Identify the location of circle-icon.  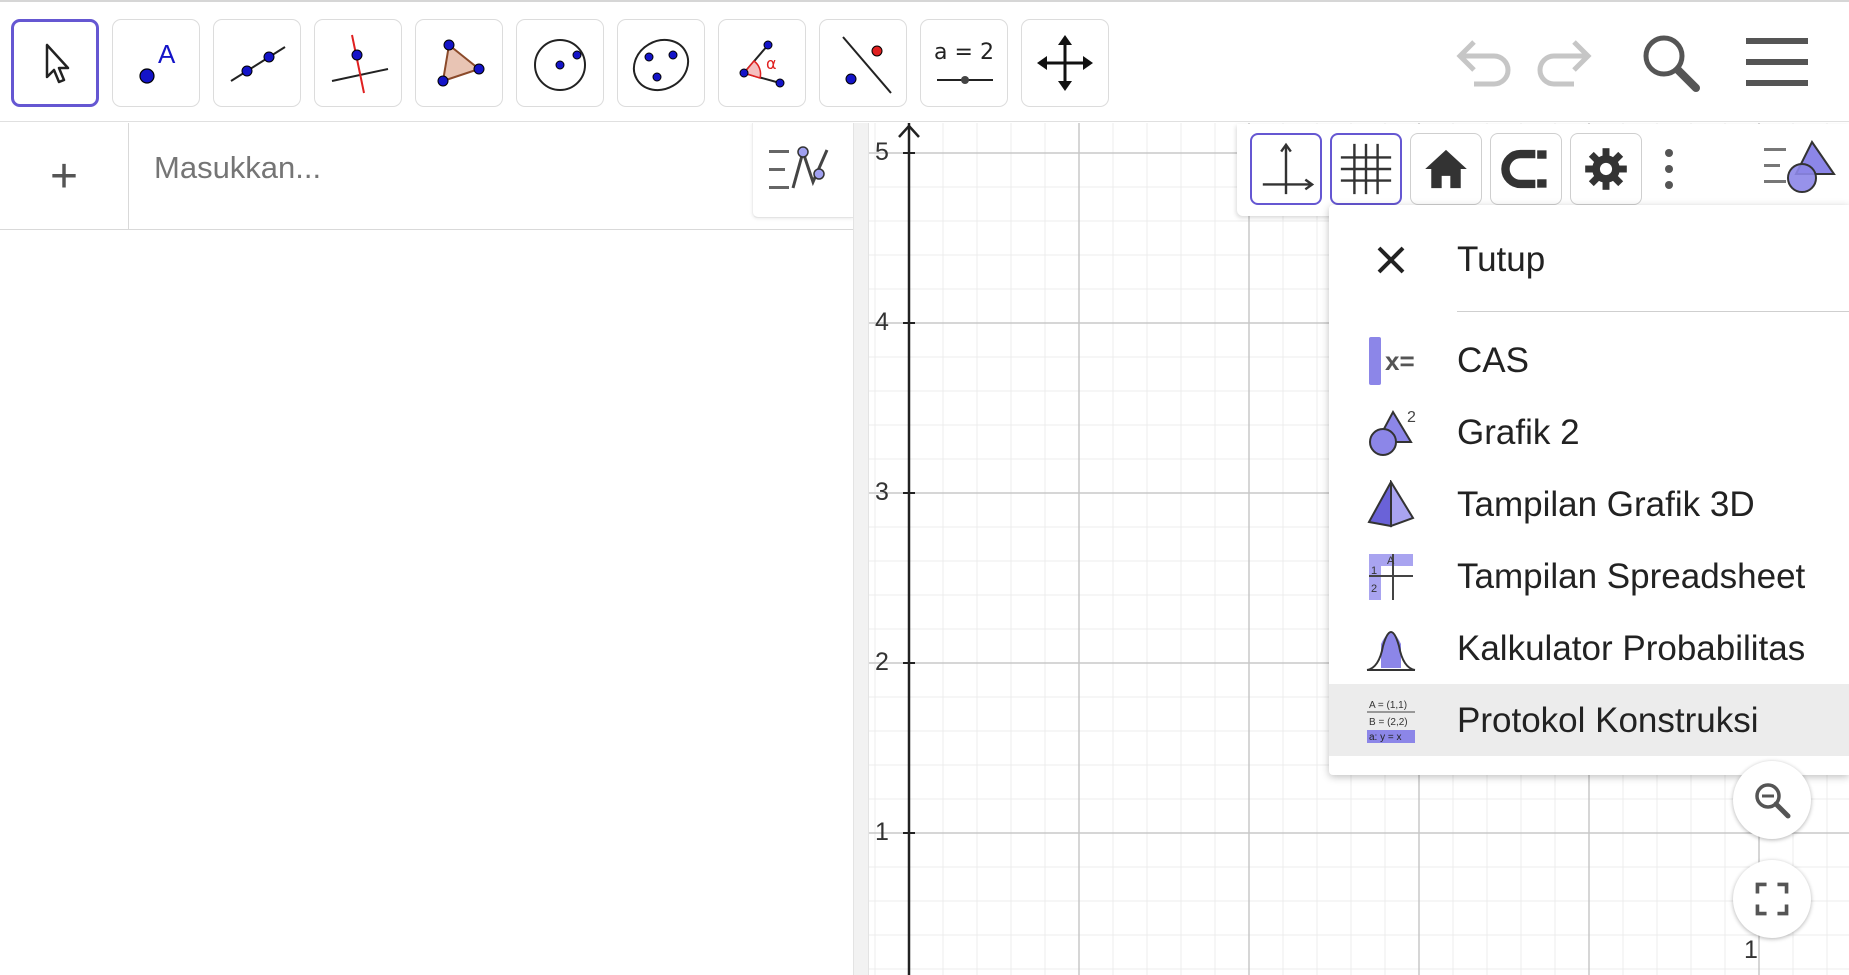
(560, 65).